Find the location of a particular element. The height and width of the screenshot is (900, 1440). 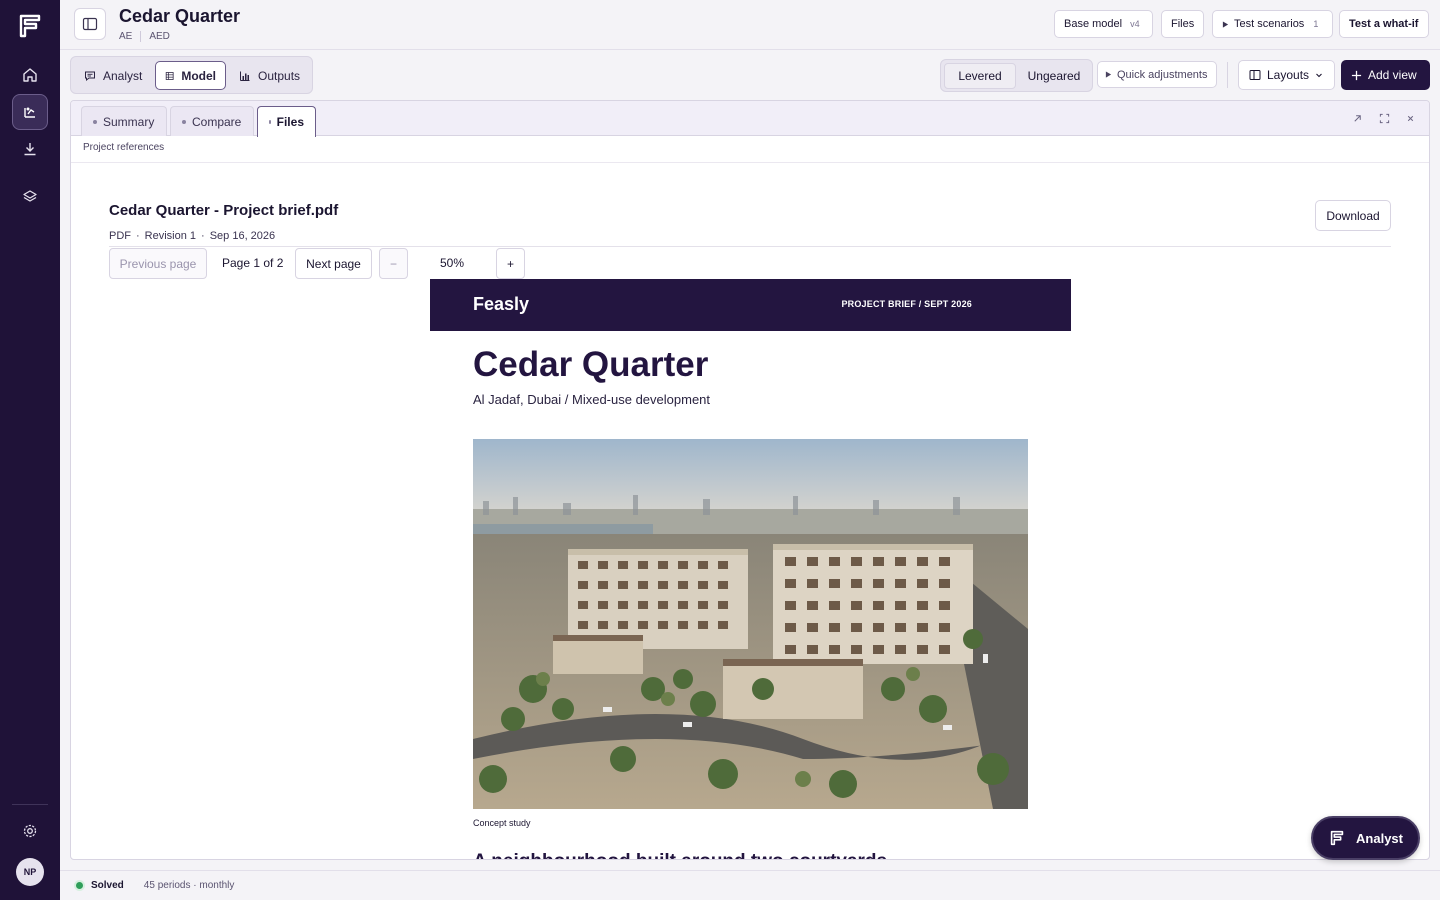

country-code: AE is located at coordinates (126, 36).